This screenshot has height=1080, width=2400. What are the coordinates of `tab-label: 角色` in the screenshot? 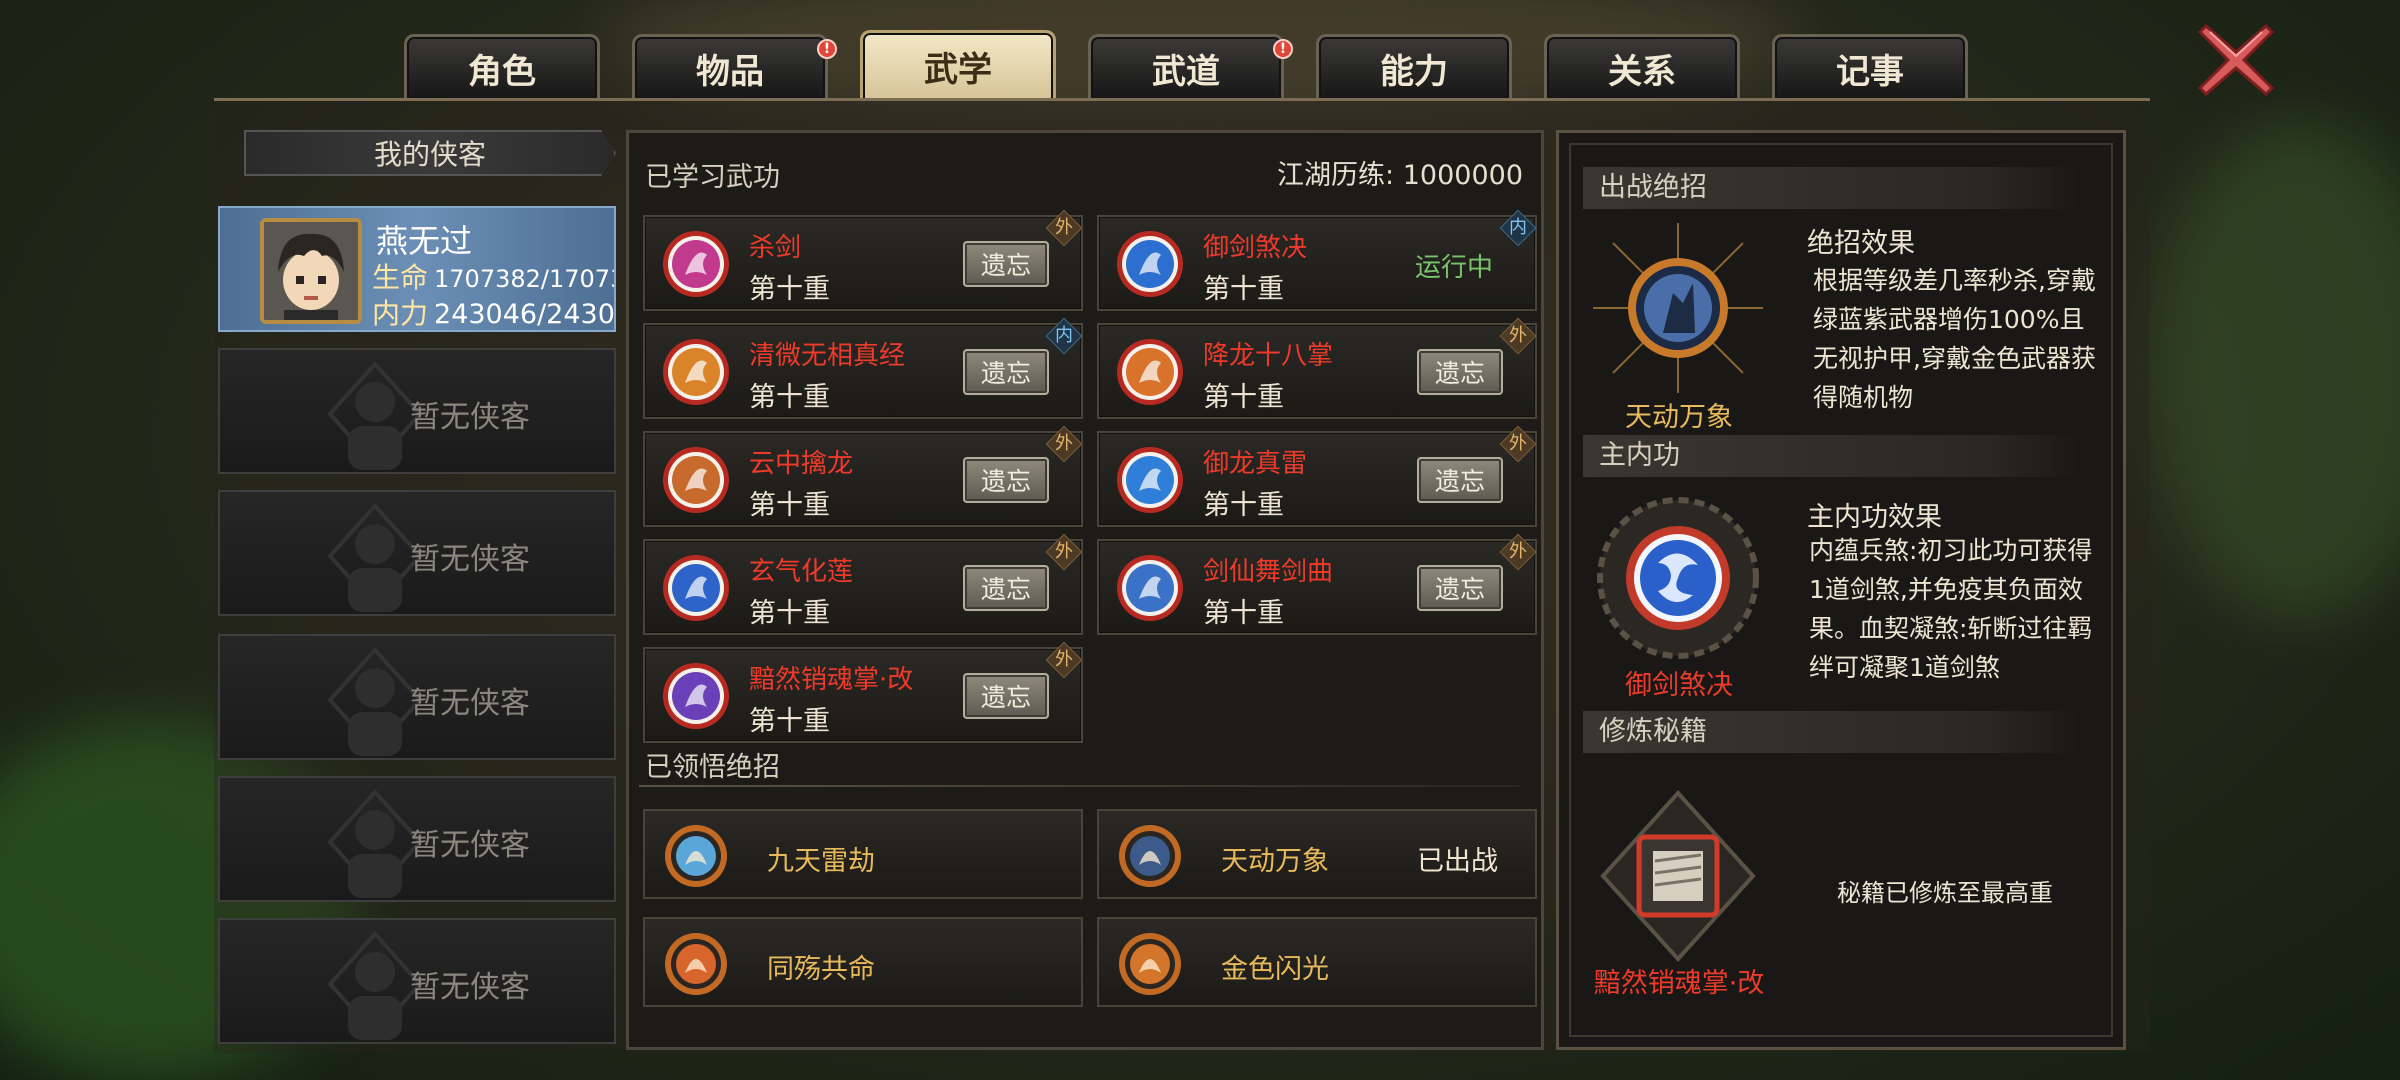 It's located at (502, 72).